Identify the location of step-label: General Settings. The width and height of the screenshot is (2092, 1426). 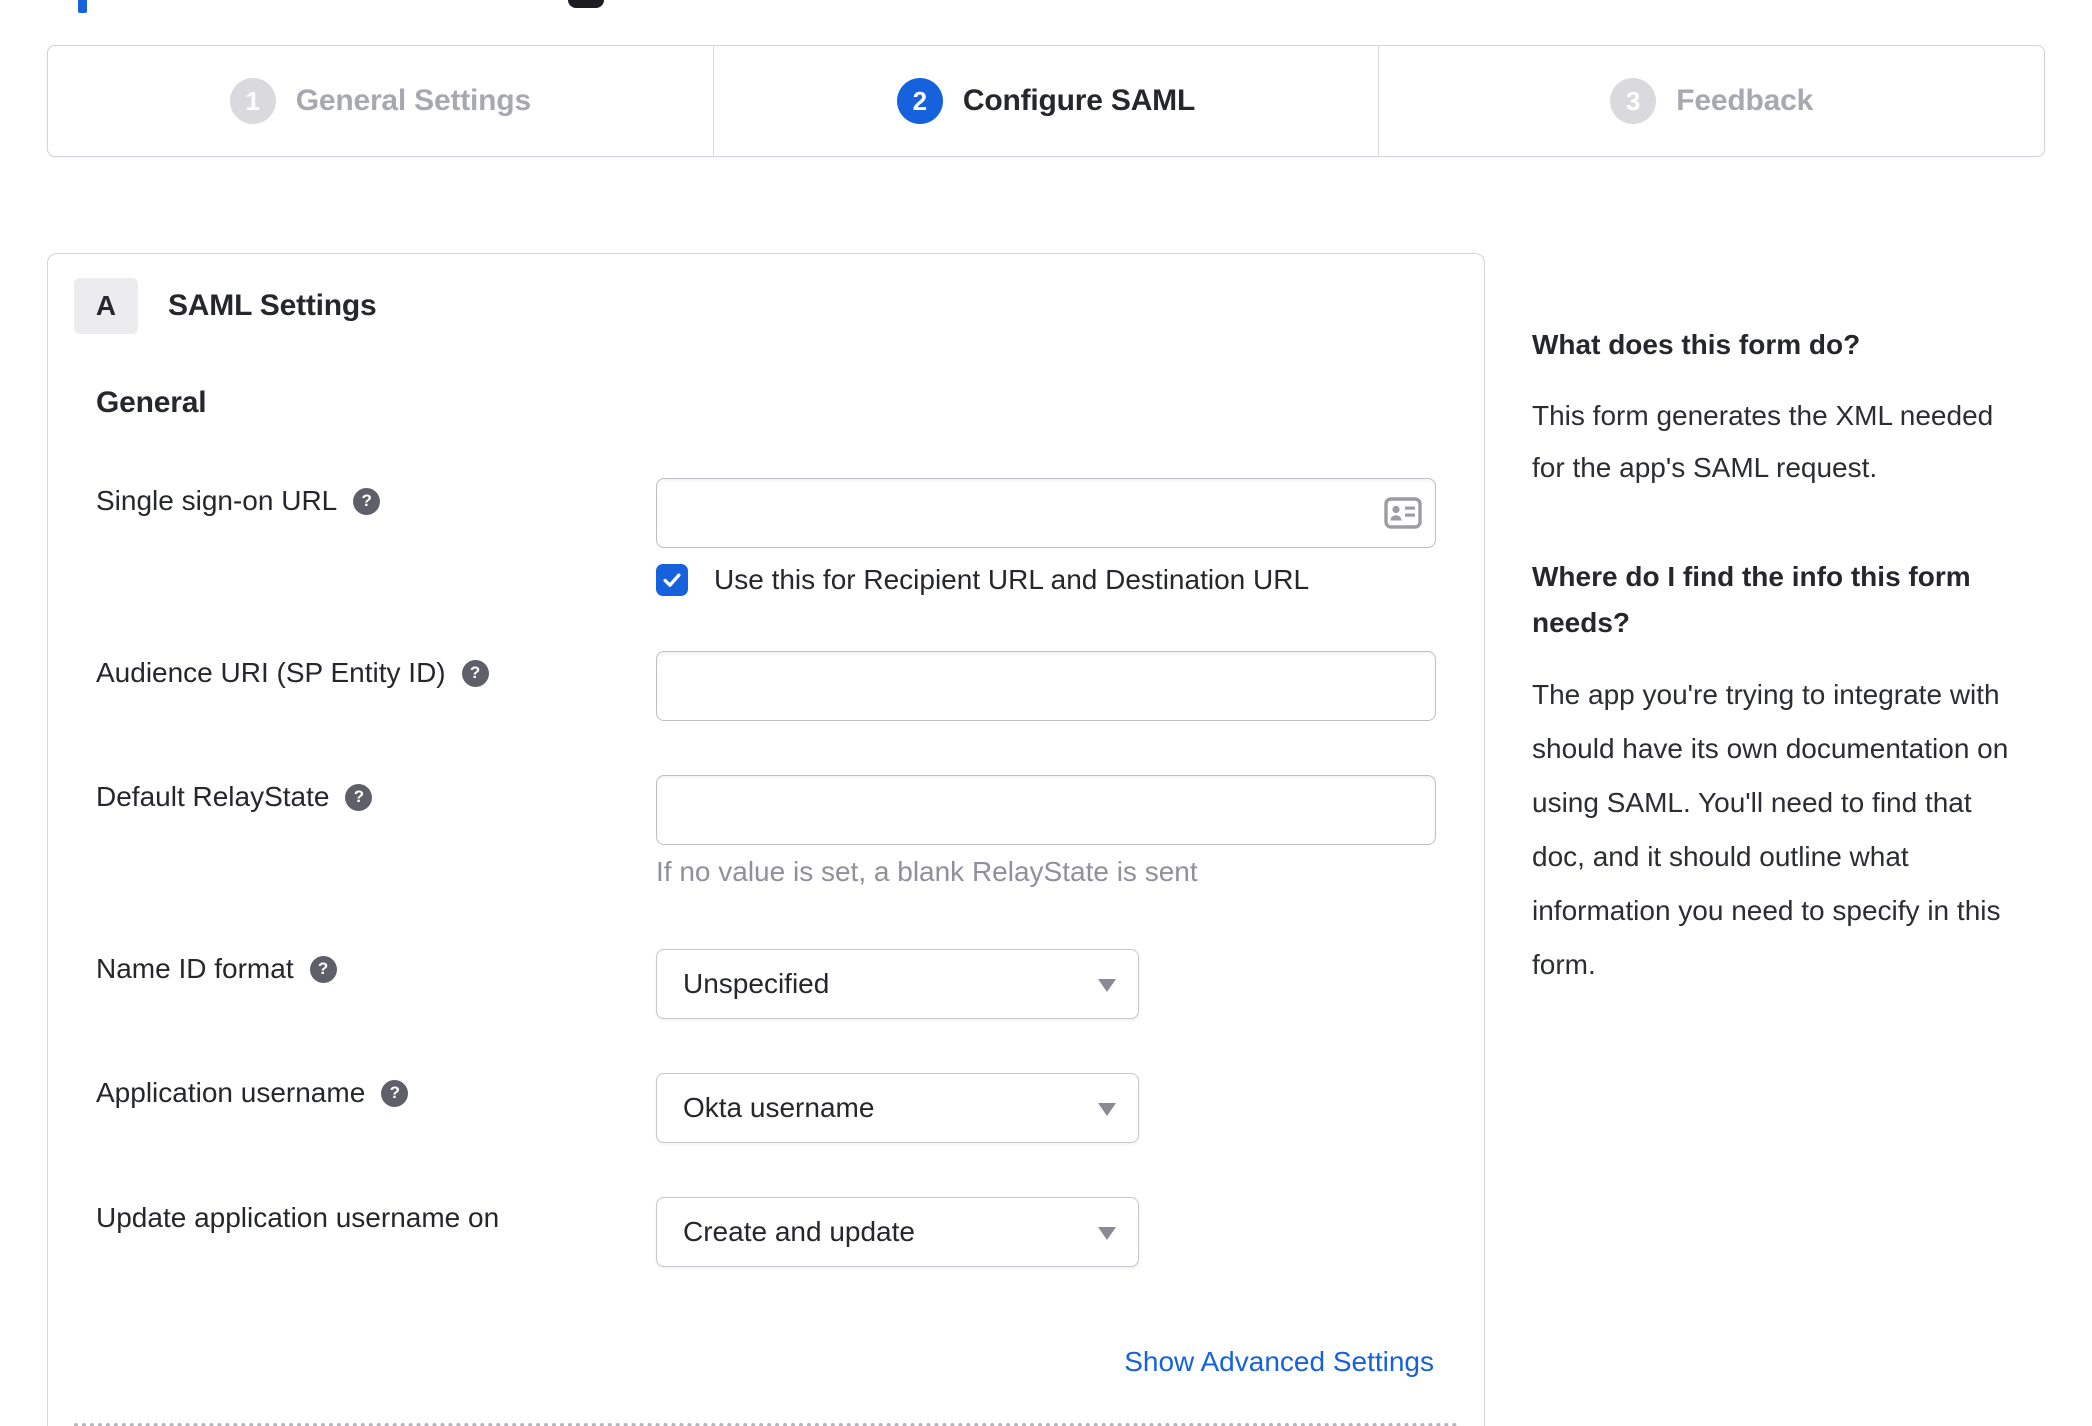
(413, 100).